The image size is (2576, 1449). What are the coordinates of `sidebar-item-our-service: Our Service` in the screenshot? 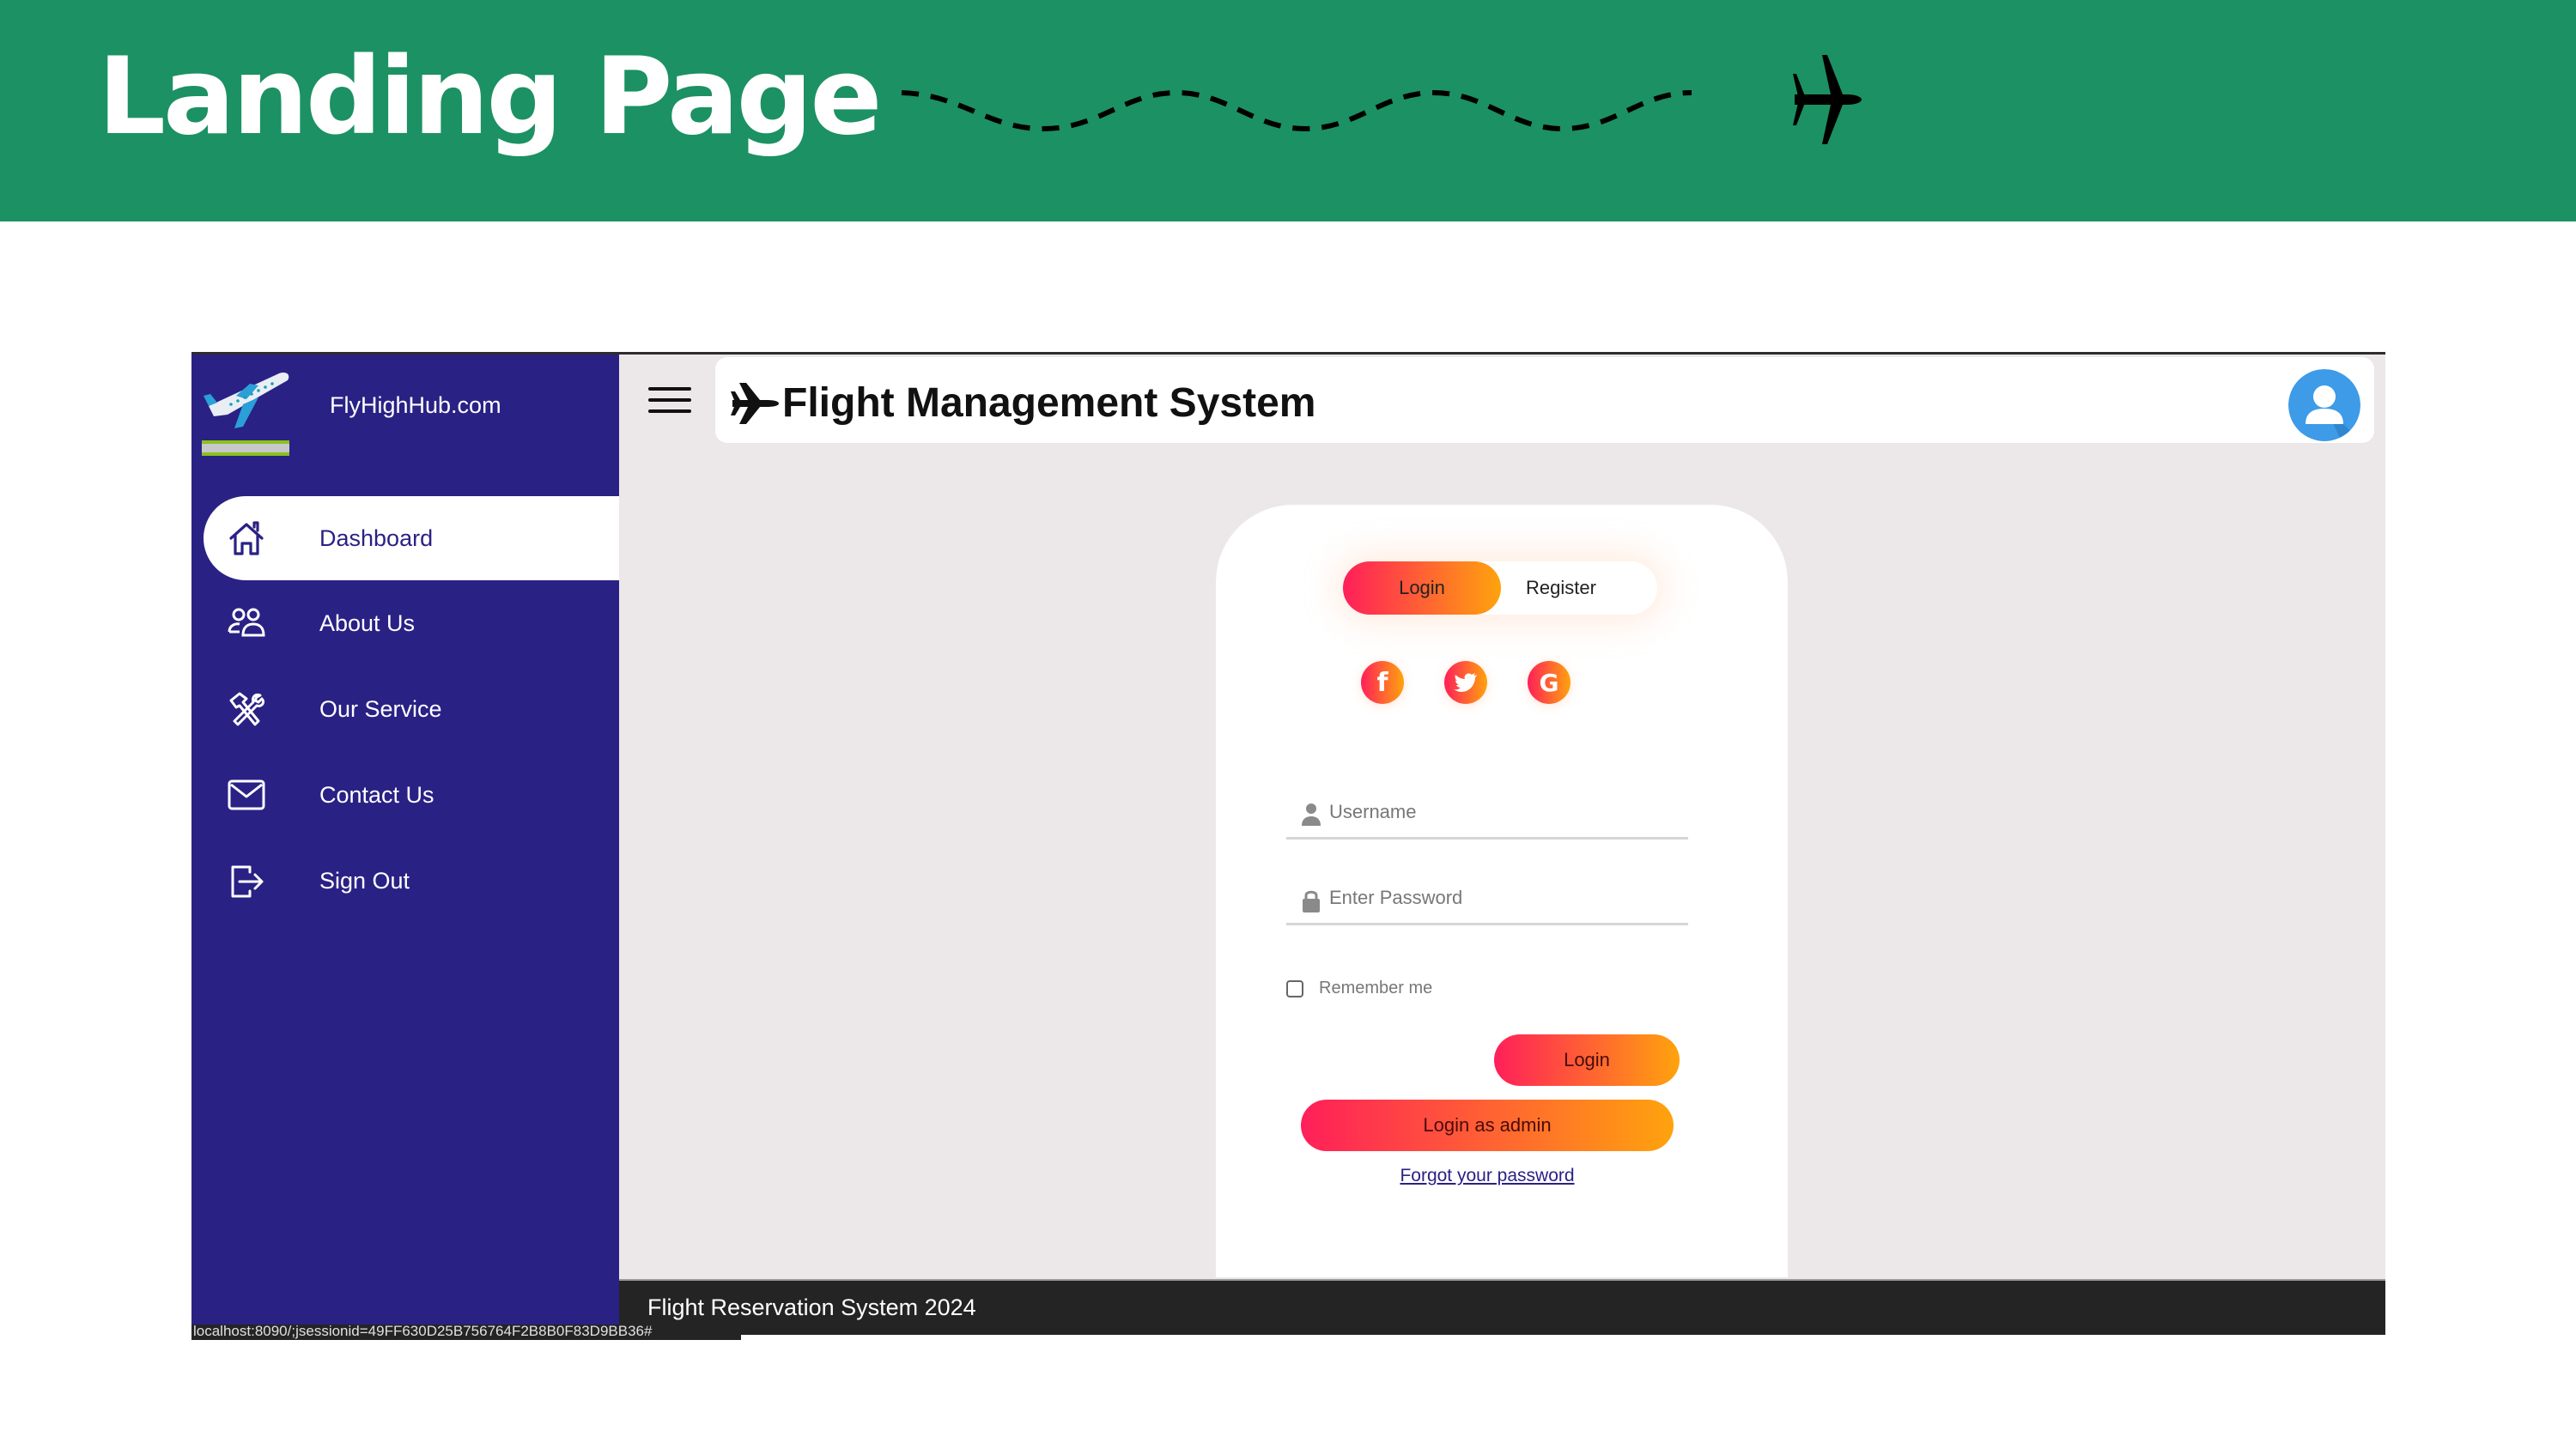 It's located at (405, 709).